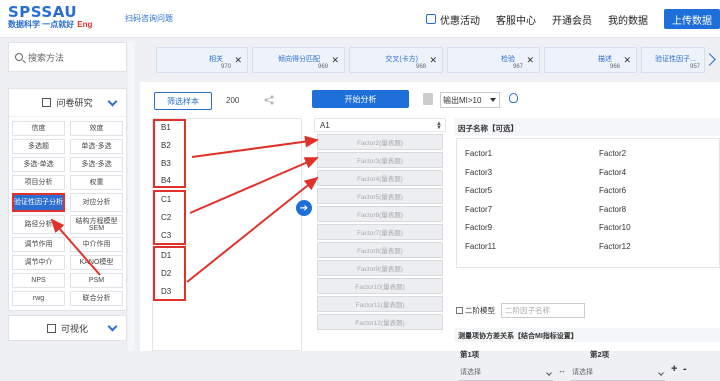 This screenshot has width=720, height=381. Describe the element at coordinates (612, 209) in the screenshot. I see `factor-name-field: Factor8` at that location.